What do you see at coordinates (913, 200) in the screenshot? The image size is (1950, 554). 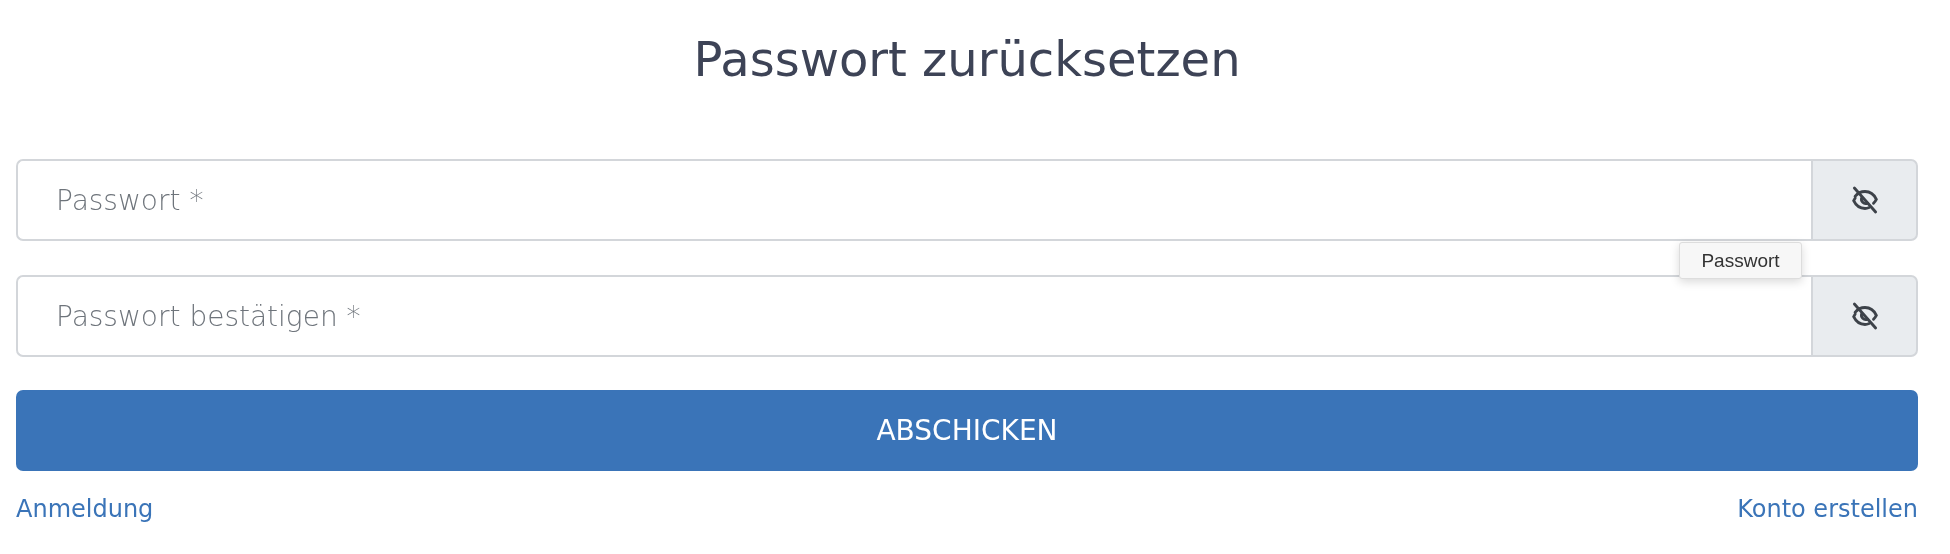 I see `password-field: Passwort *` at bounding box center [913, 200].